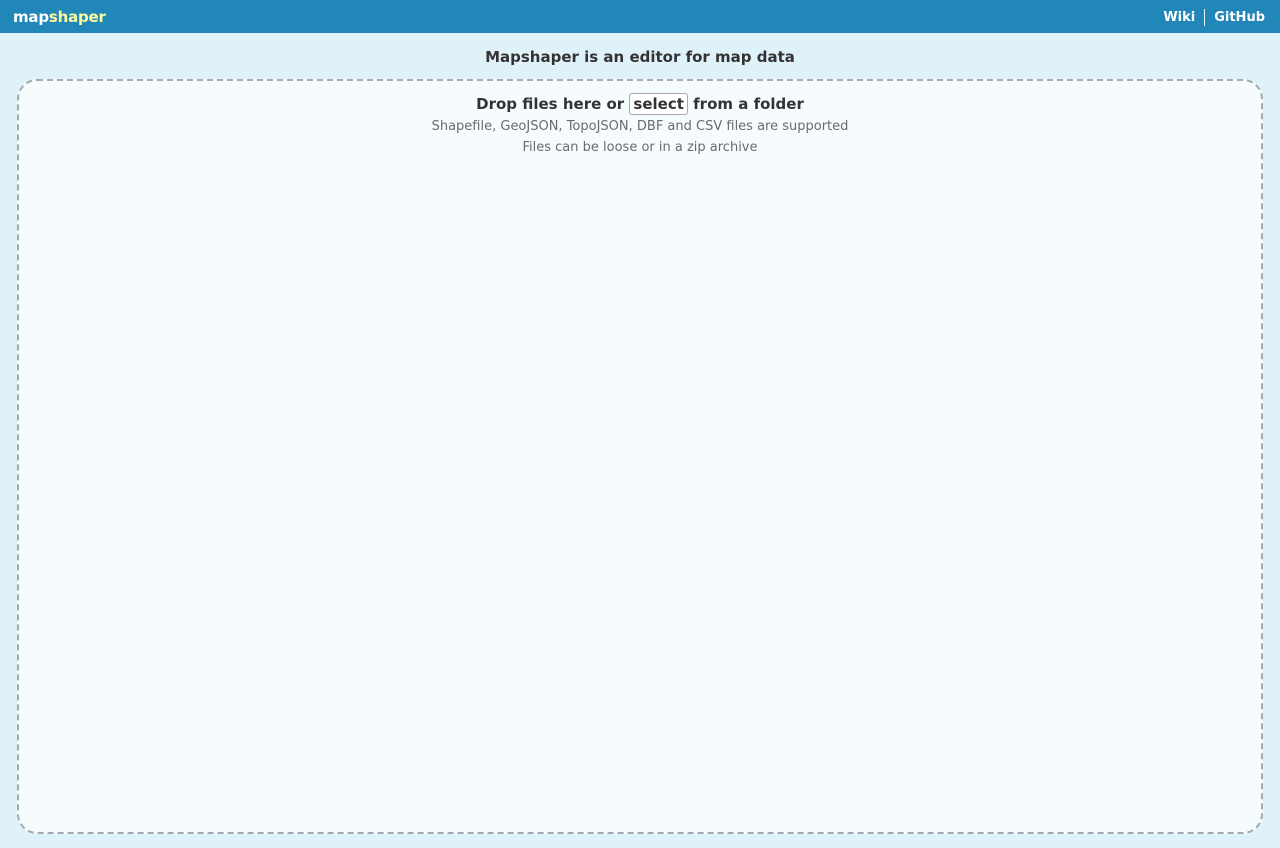 The image size is (1280, 848). I want to click on archive-note-text: Files can be loose or in a zip archive, so click(640, 147).